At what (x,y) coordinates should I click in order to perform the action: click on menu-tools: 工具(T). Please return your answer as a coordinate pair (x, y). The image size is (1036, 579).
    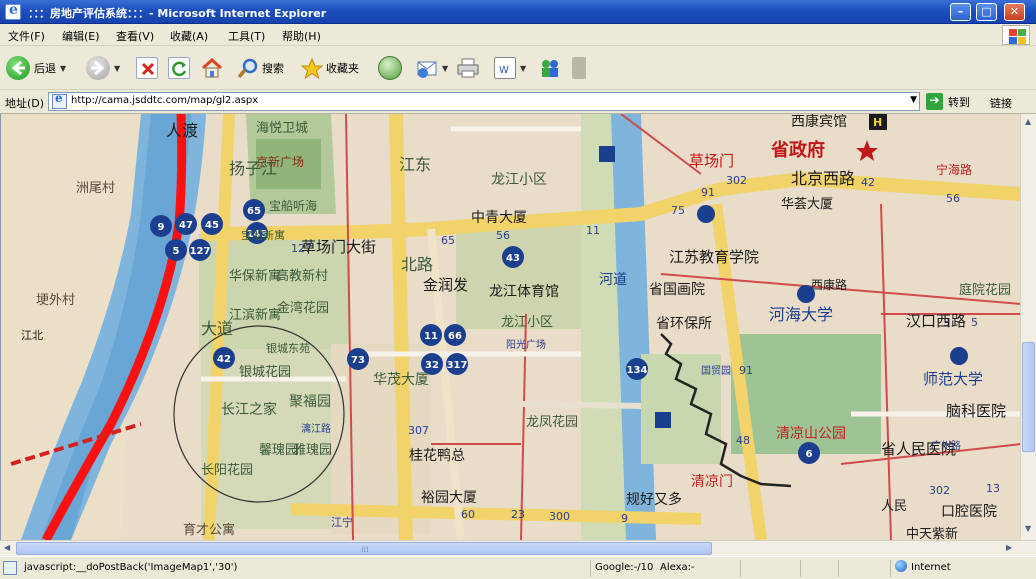
    Looking at the image, I should click on (246, 36).